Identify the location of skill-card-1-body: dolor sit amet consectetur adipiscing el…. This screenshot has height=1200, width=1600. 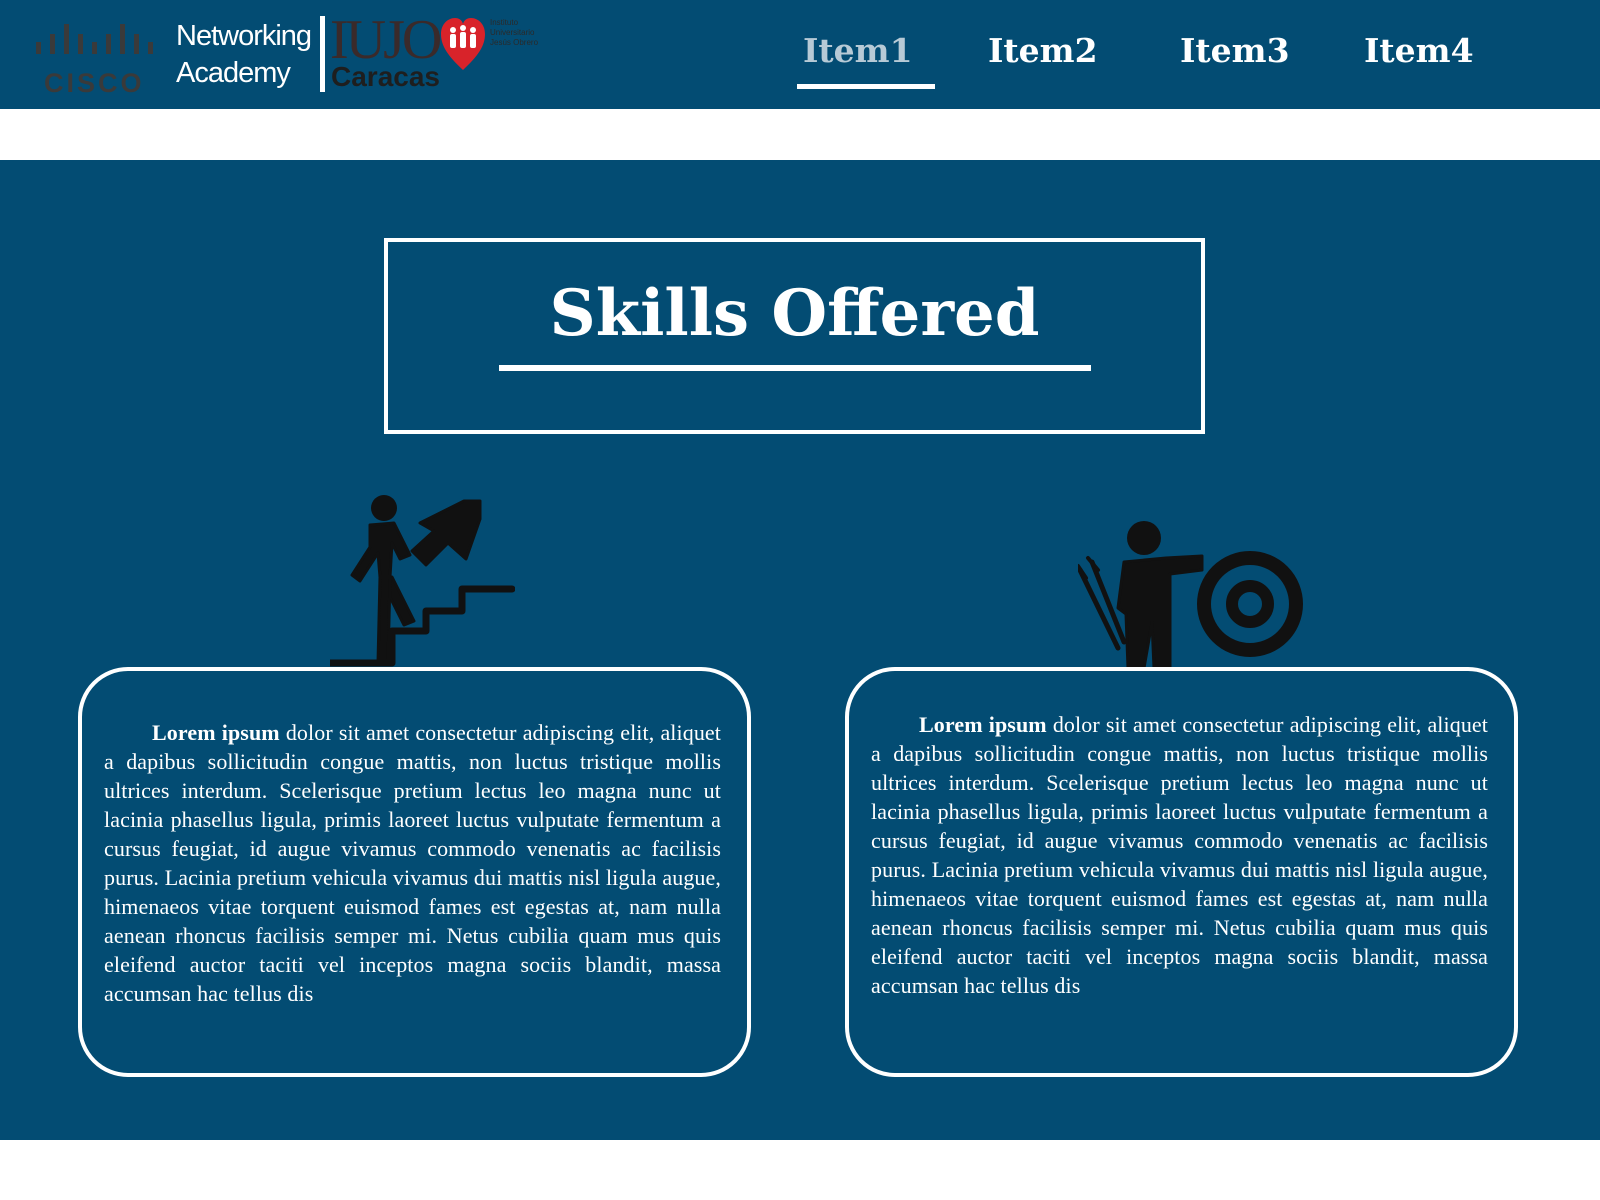
(413, 863).